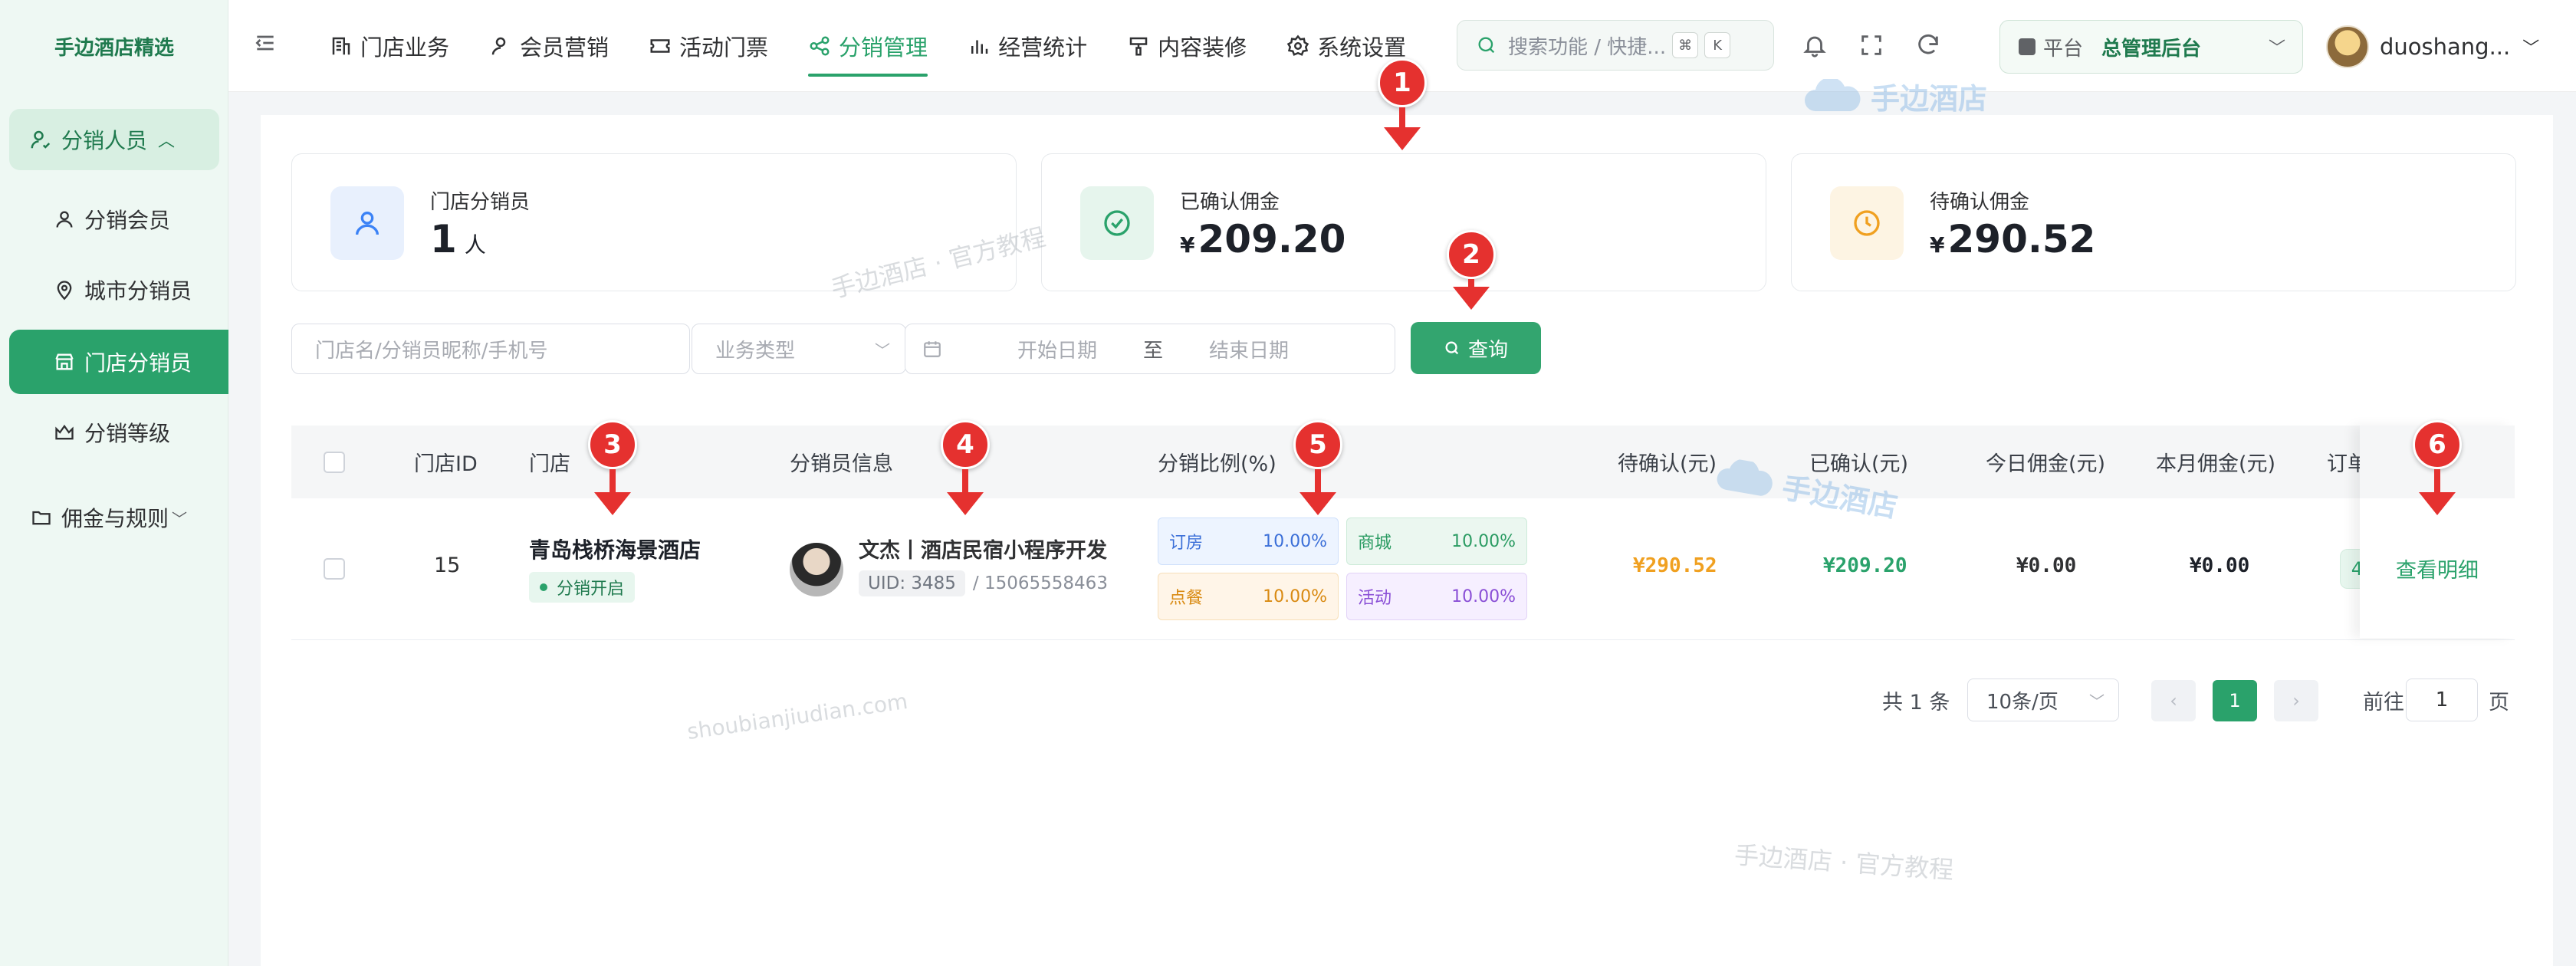 This screenshot has height=966, width=2576. What do you see at coordinates (1938, 245) in the screenshot?
I see `currency-symbol: ¥` at bounding box center [1938, 245].